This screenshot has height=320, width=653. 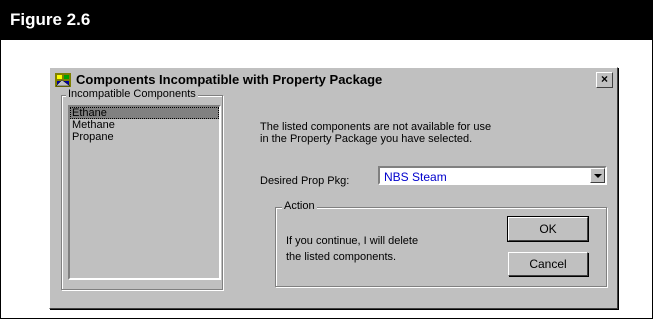 I want to click on close-icon: ×, so click(x=604, y=79).